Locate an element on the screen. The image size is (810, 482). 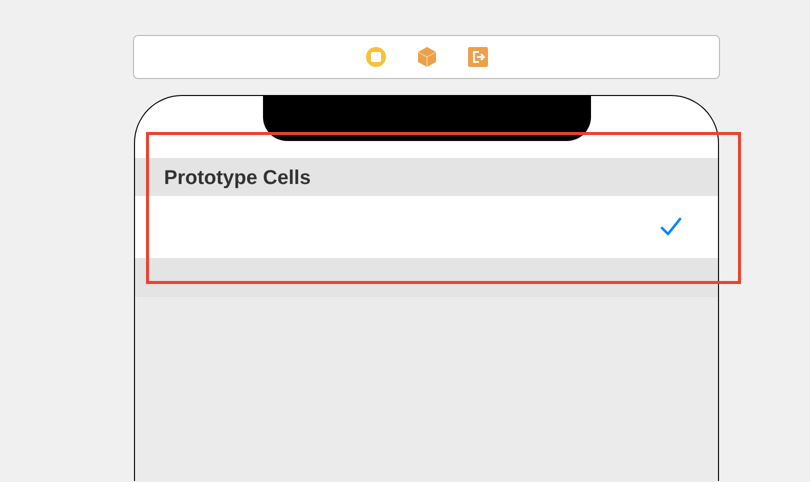
section-header: Prototype Cells is located at coordinates (426, 177).